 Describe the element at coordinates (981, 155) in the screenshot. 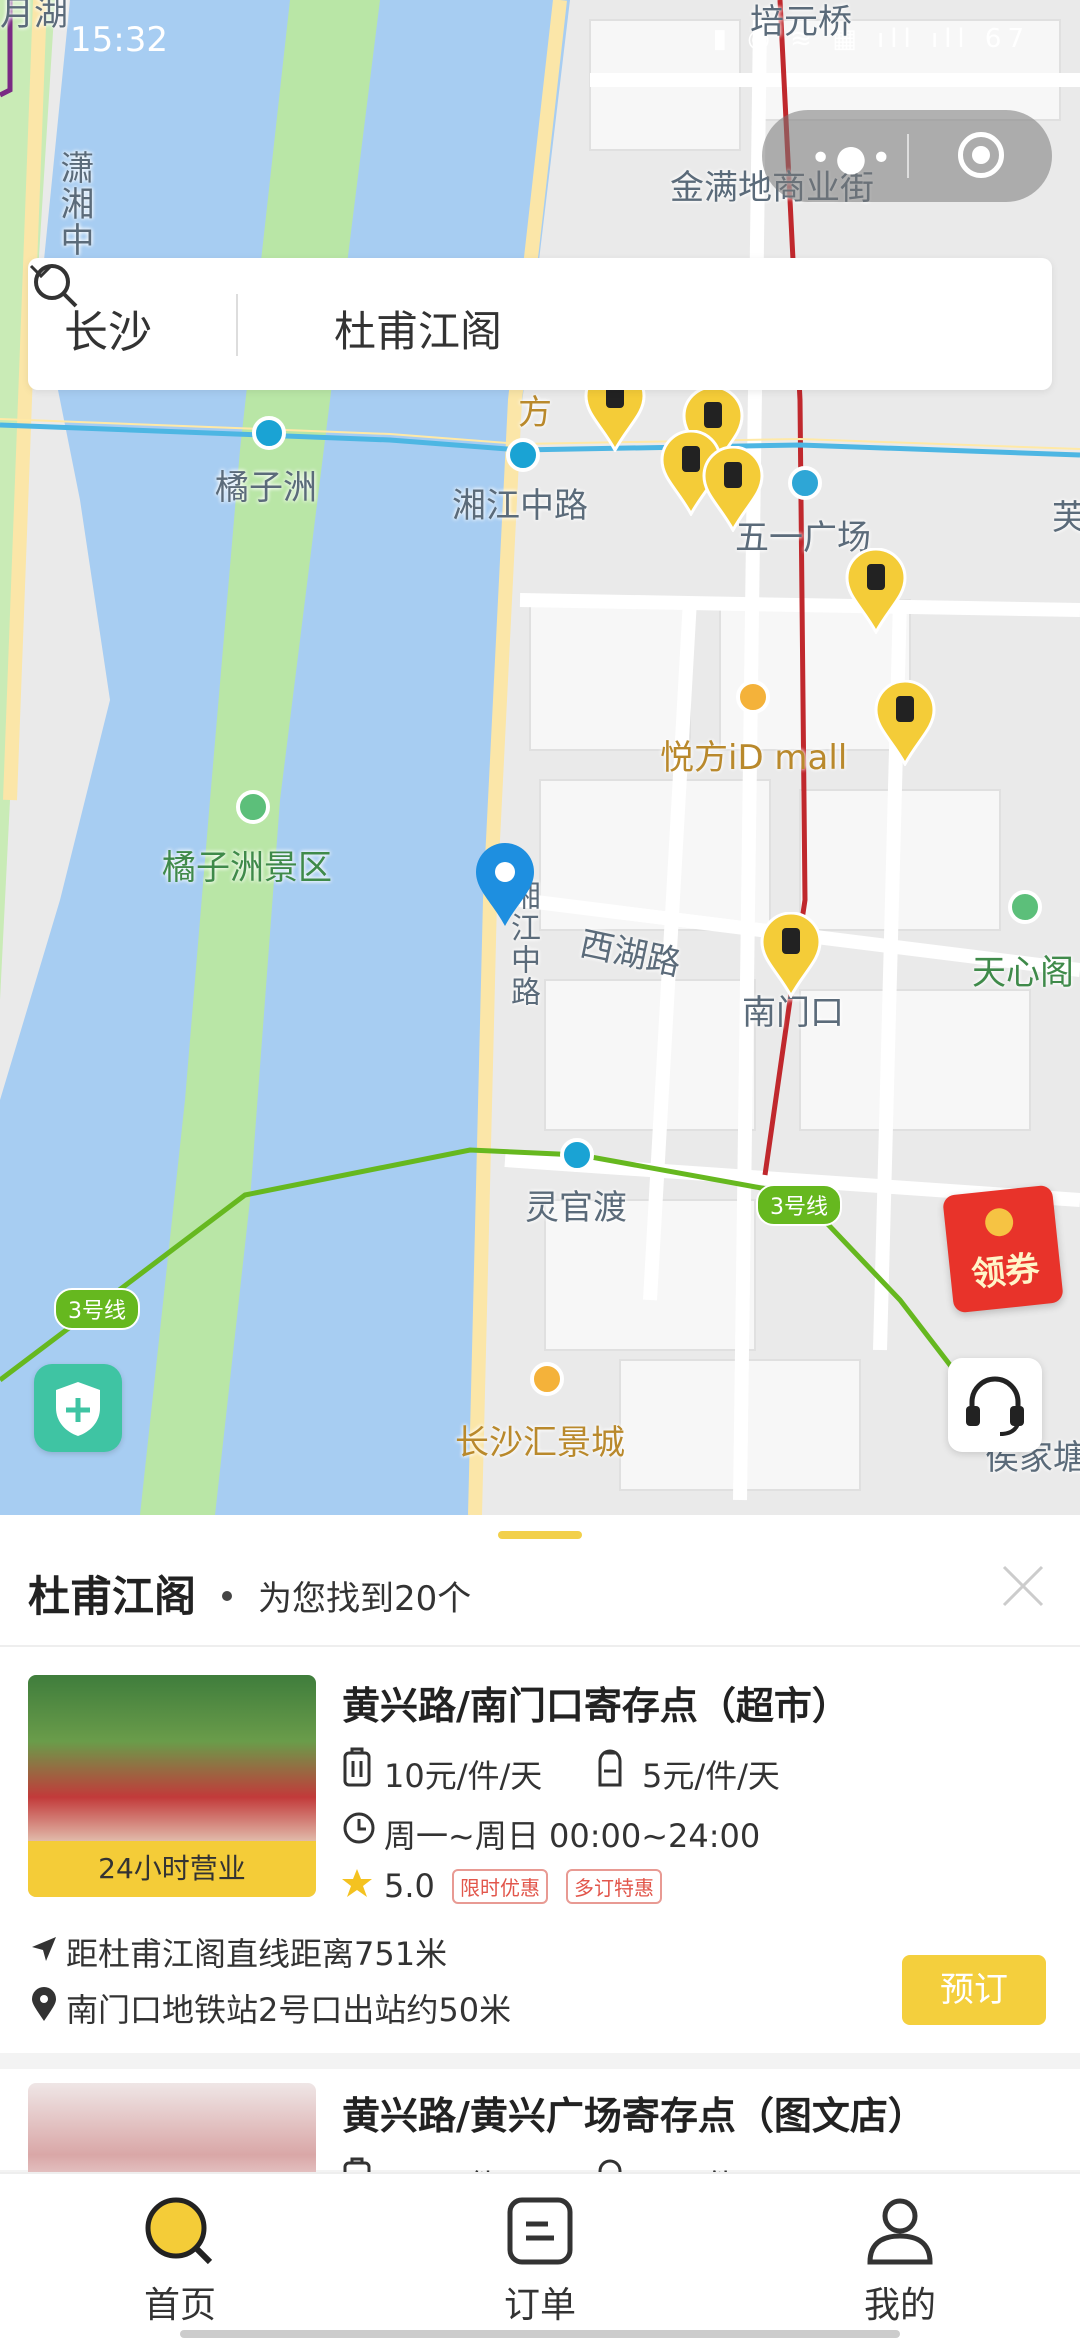

I see `close-program-icon` at that location.